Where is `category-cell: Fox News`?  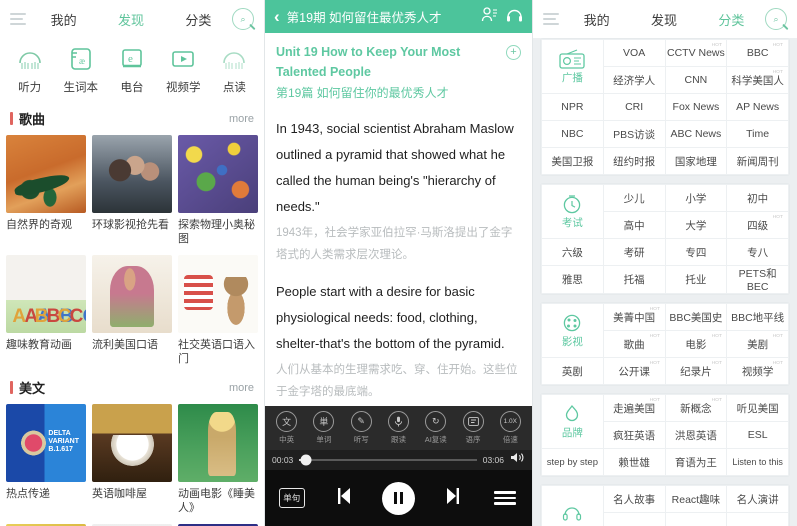 category-cell: Fox News is located at coordinates (696, 107).